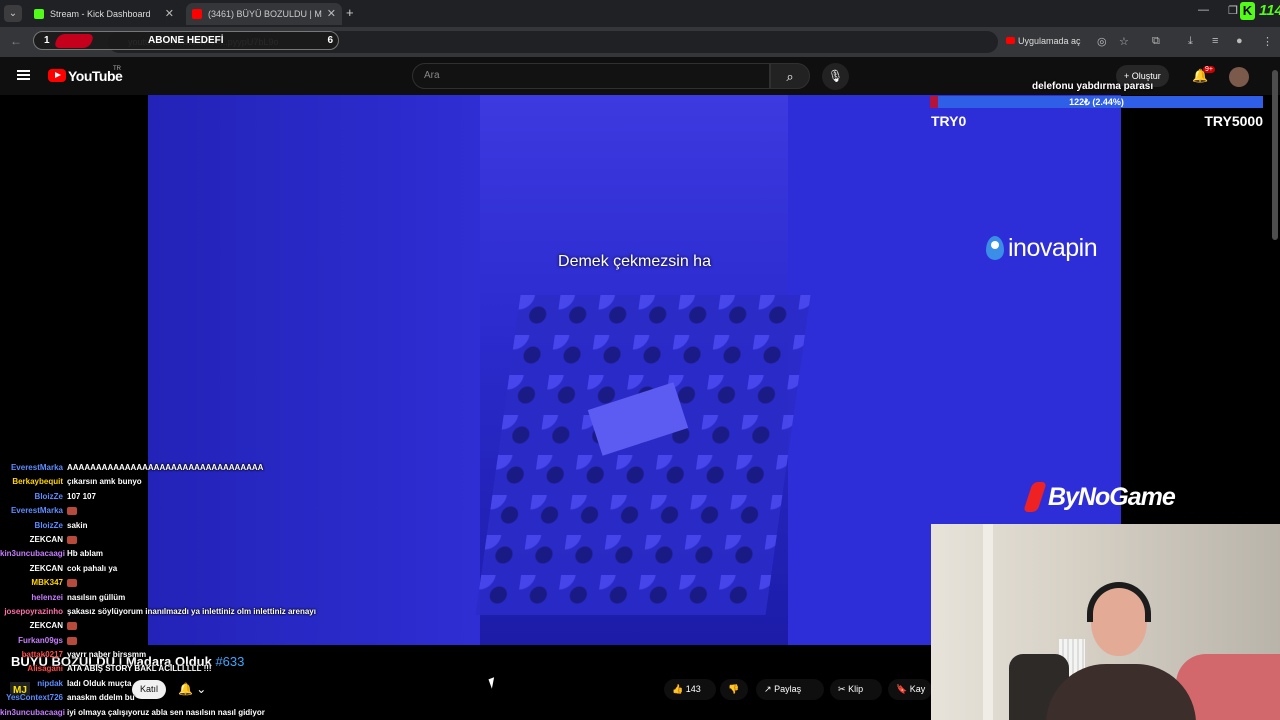 The image size is (1280, 720). I want to click on like-button: 👍 143, so click(690, 689).